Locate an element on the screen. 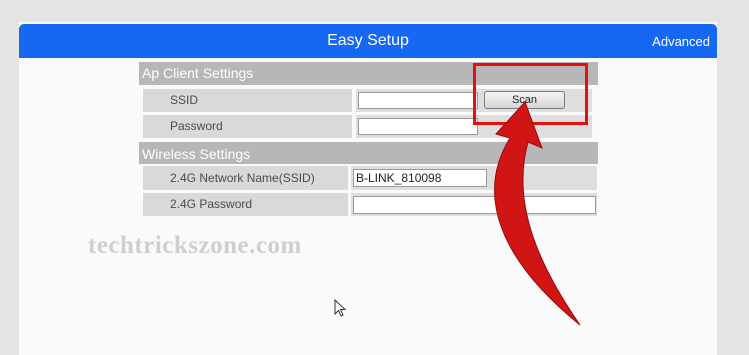 Image resolution: width=749 pixels, height=355 pixels. watermark-text: techtrickszone.com is located at coordinates (195, 245).